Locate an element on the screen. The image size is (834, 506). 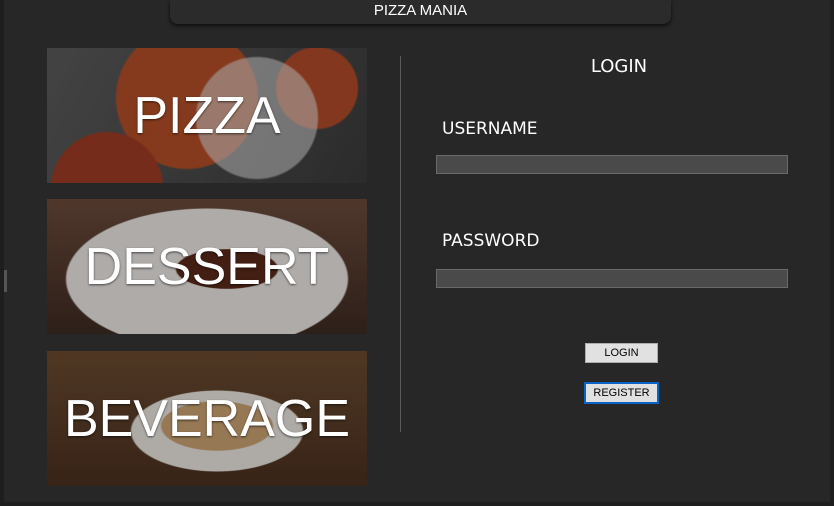
register-button: REGISTER is located at coordinates (621, 393).